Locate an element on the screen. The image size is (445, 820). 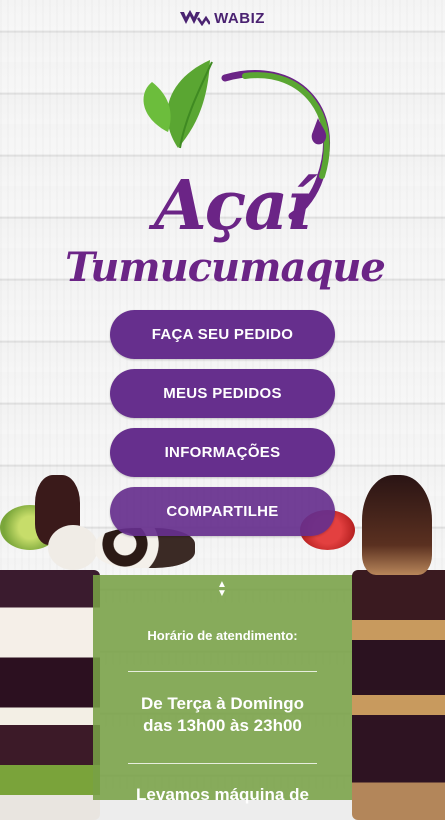
brand: WABIZ is located at coordinates (222, 18).